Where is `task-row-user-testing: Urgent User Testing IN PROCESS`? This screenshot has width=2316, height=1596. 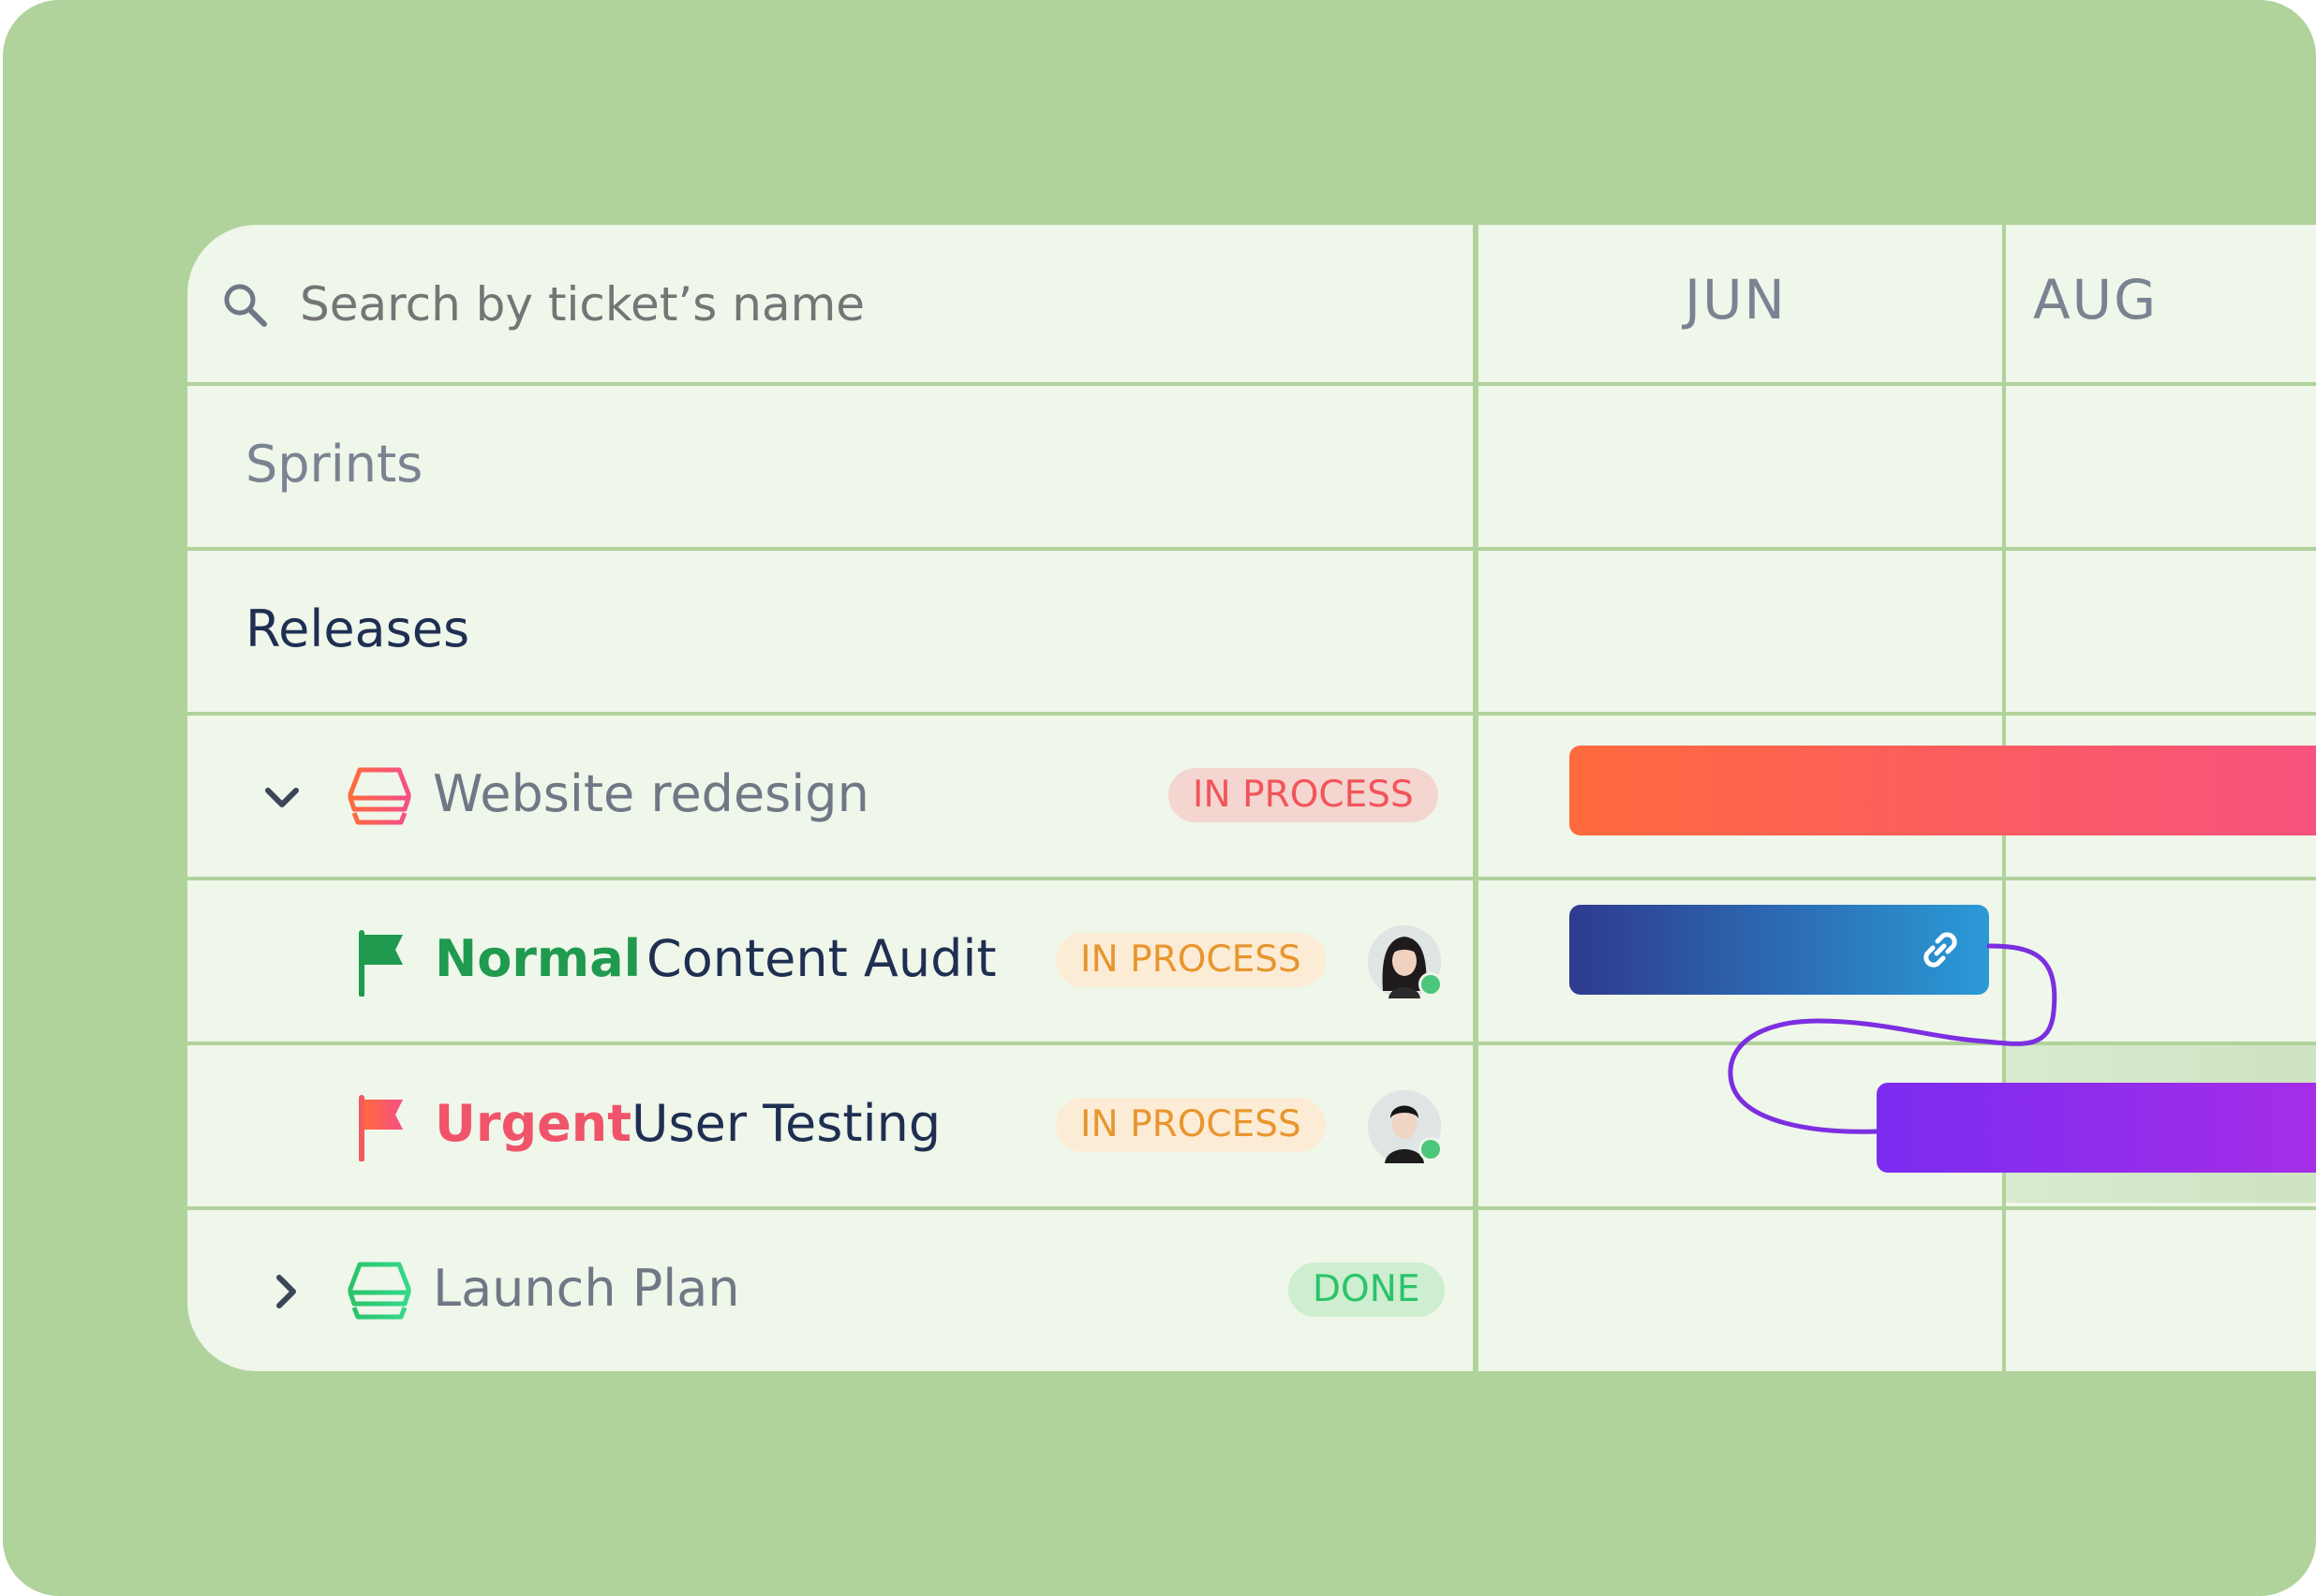 task-row-user-testing: Urgent User Testing IN PROCESS is located at coordinates (830, 1125).